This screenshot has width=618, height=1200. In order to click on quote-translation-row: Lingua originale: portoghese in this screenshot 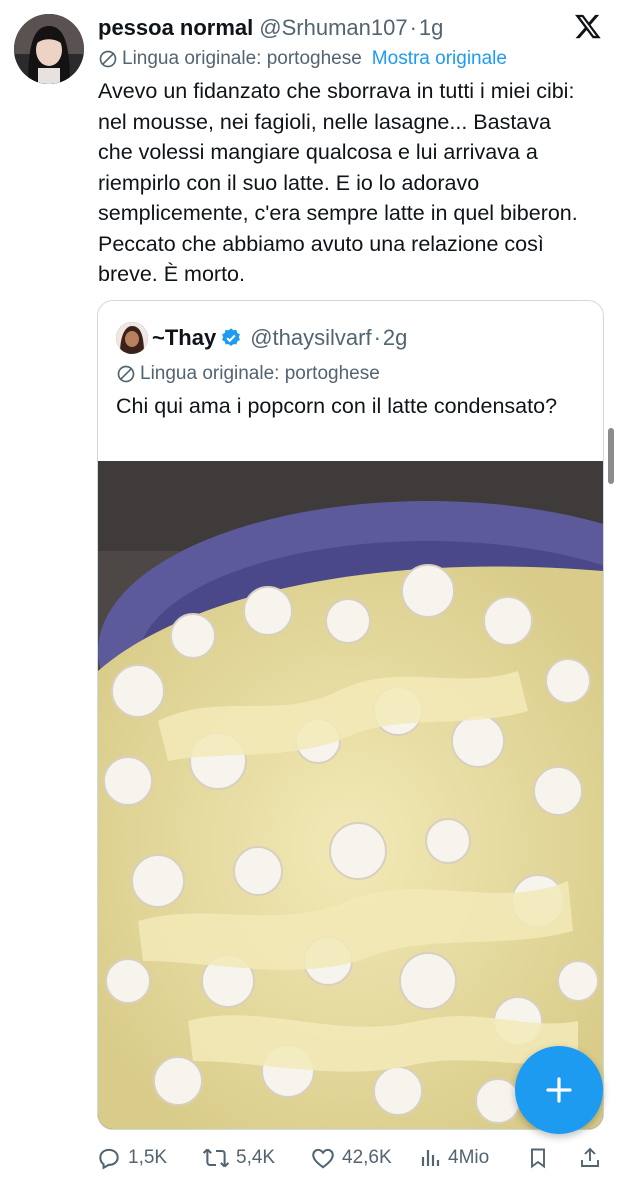, I will do `click(248, 374)`.